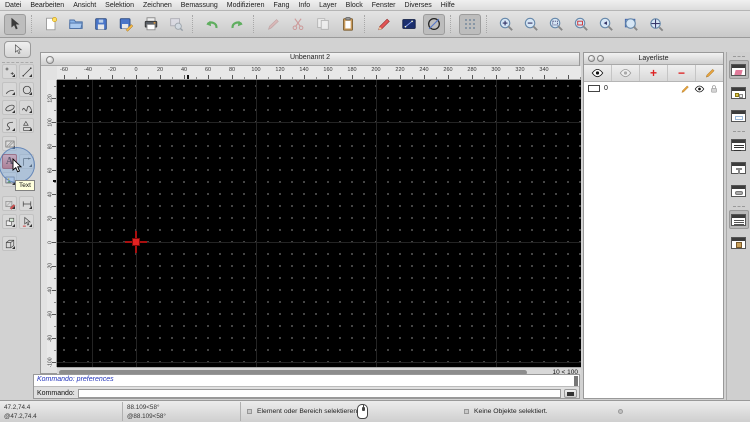 The height and width of the screenshot is (422, 750). What do you see at coordinates (384, 5) in the screenshot?
I see `menu-item: Fenster` at bounding box center [384, 5].